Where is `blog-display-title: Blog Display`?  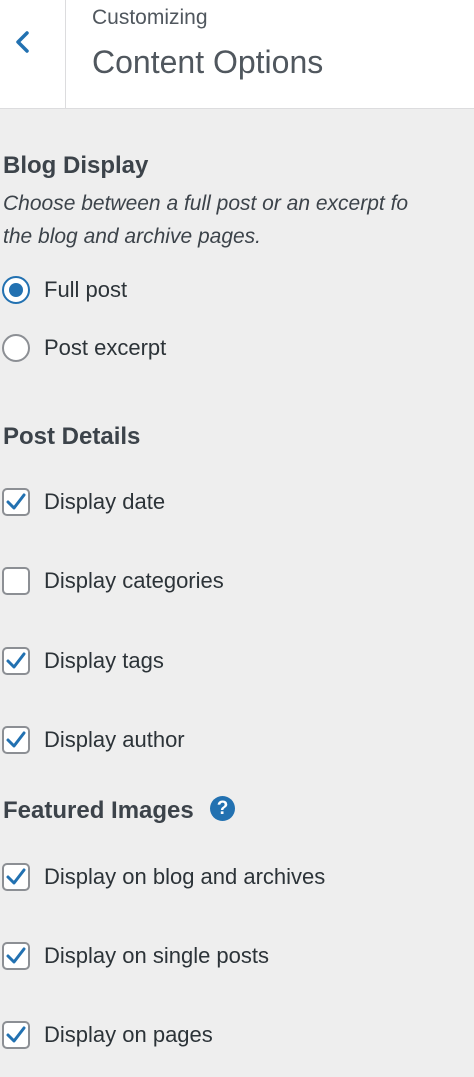
blog-display-title: Blog Display is located at coordinates (76, 165).